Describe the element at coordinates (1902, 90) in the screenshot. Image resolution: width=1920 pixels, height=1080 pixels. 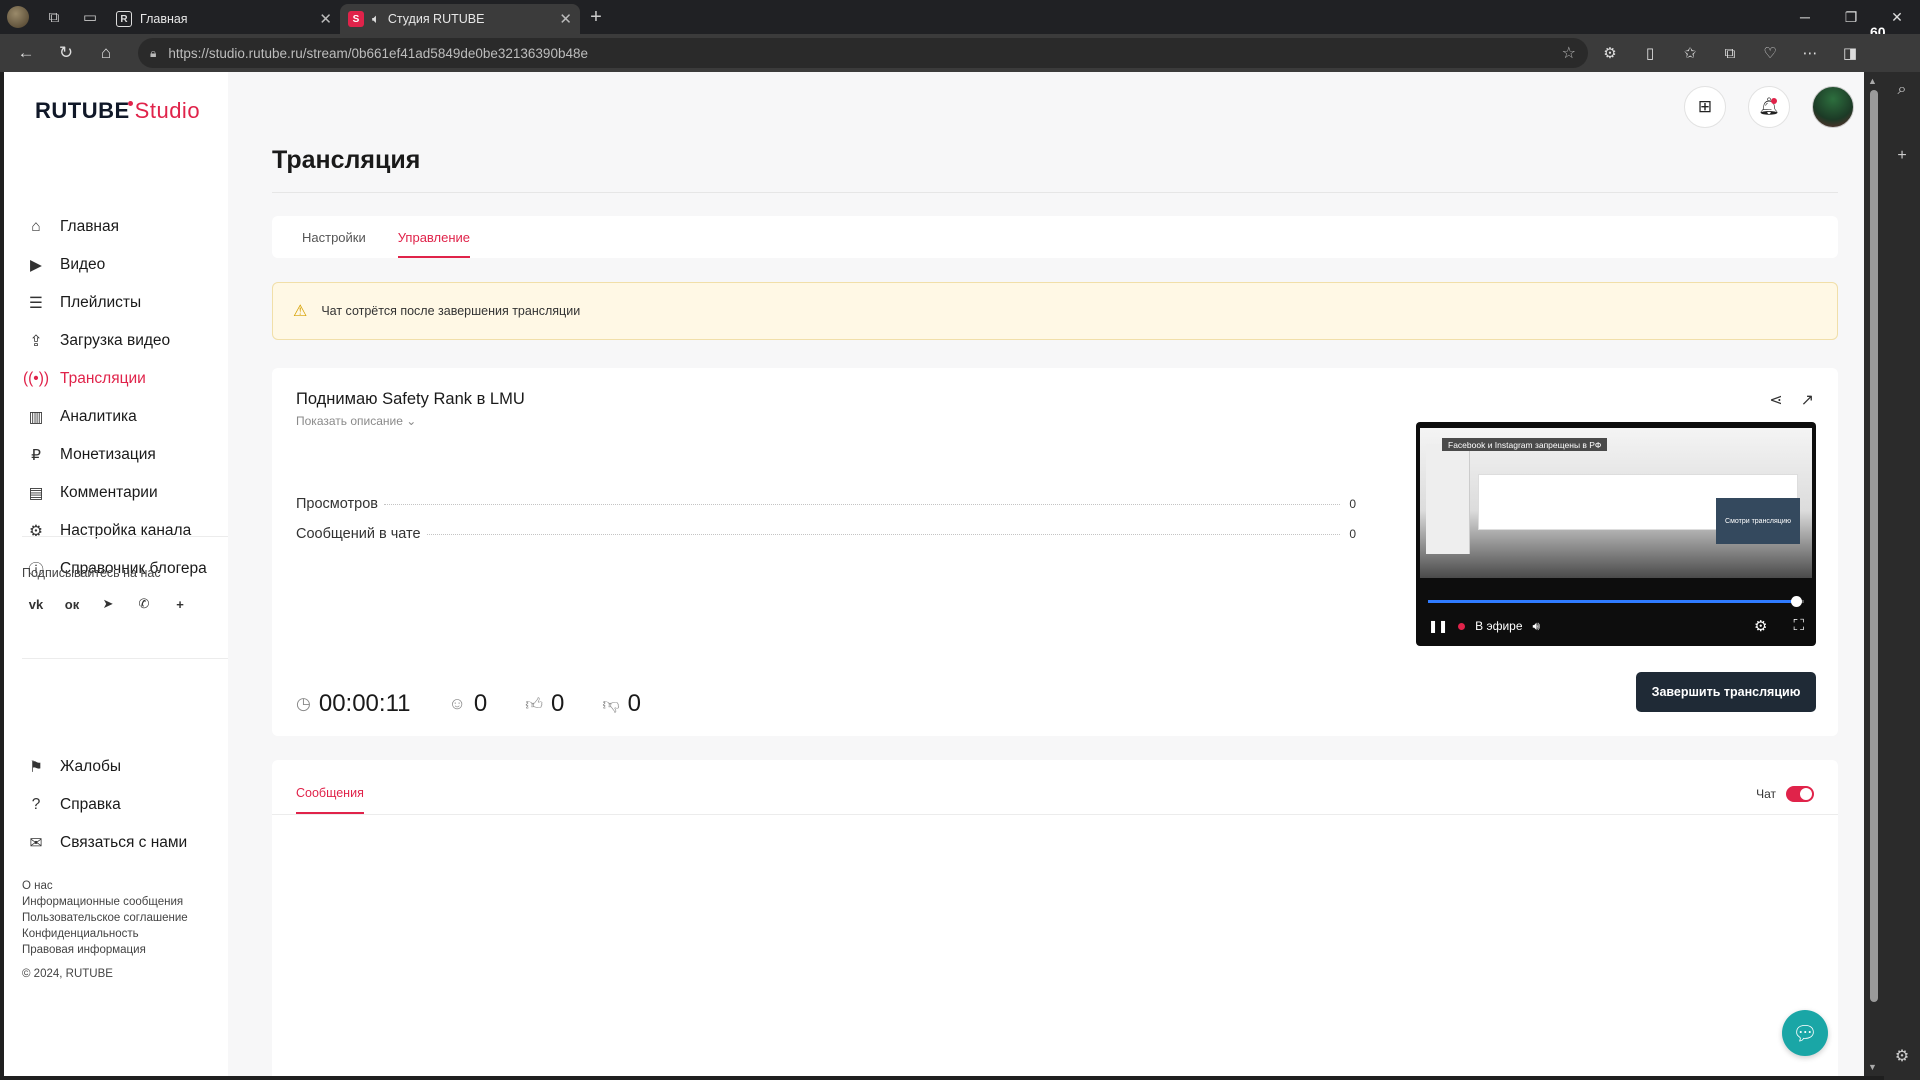
I see `search-icon: ⌕` at that location.